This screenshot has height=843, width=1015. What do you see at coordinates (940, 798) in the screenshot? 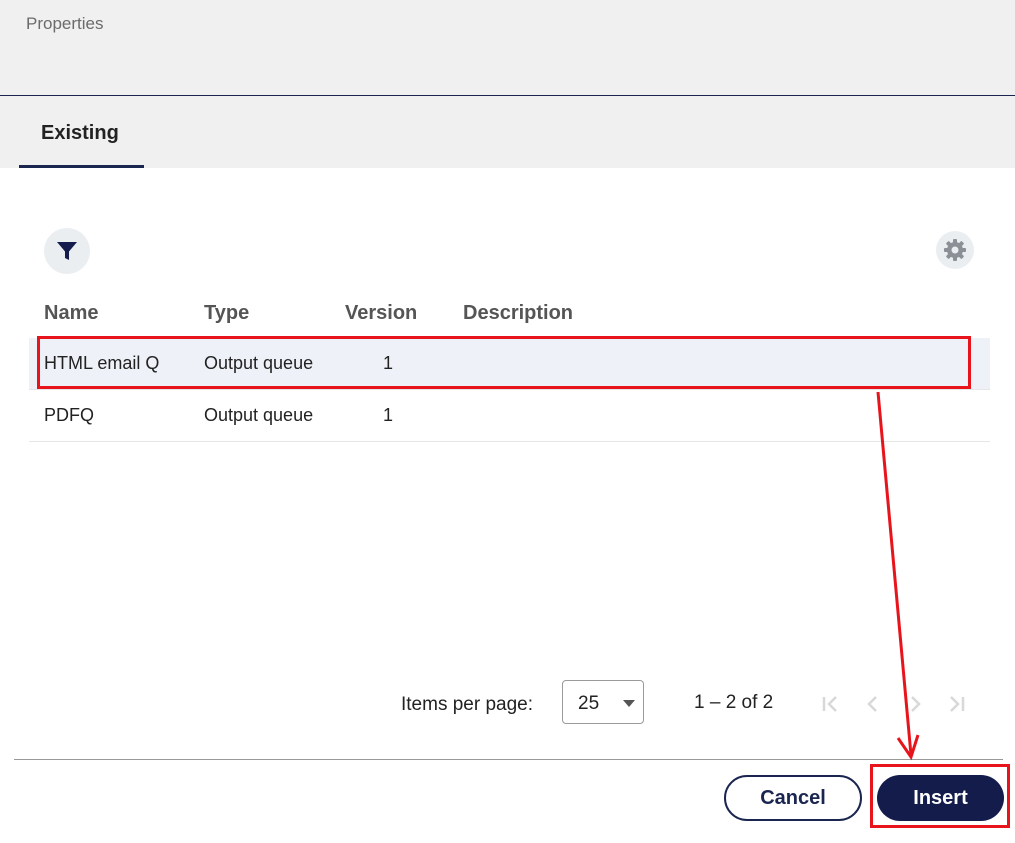
I see `insert-button: Insert` at bounding box center [940, 798].